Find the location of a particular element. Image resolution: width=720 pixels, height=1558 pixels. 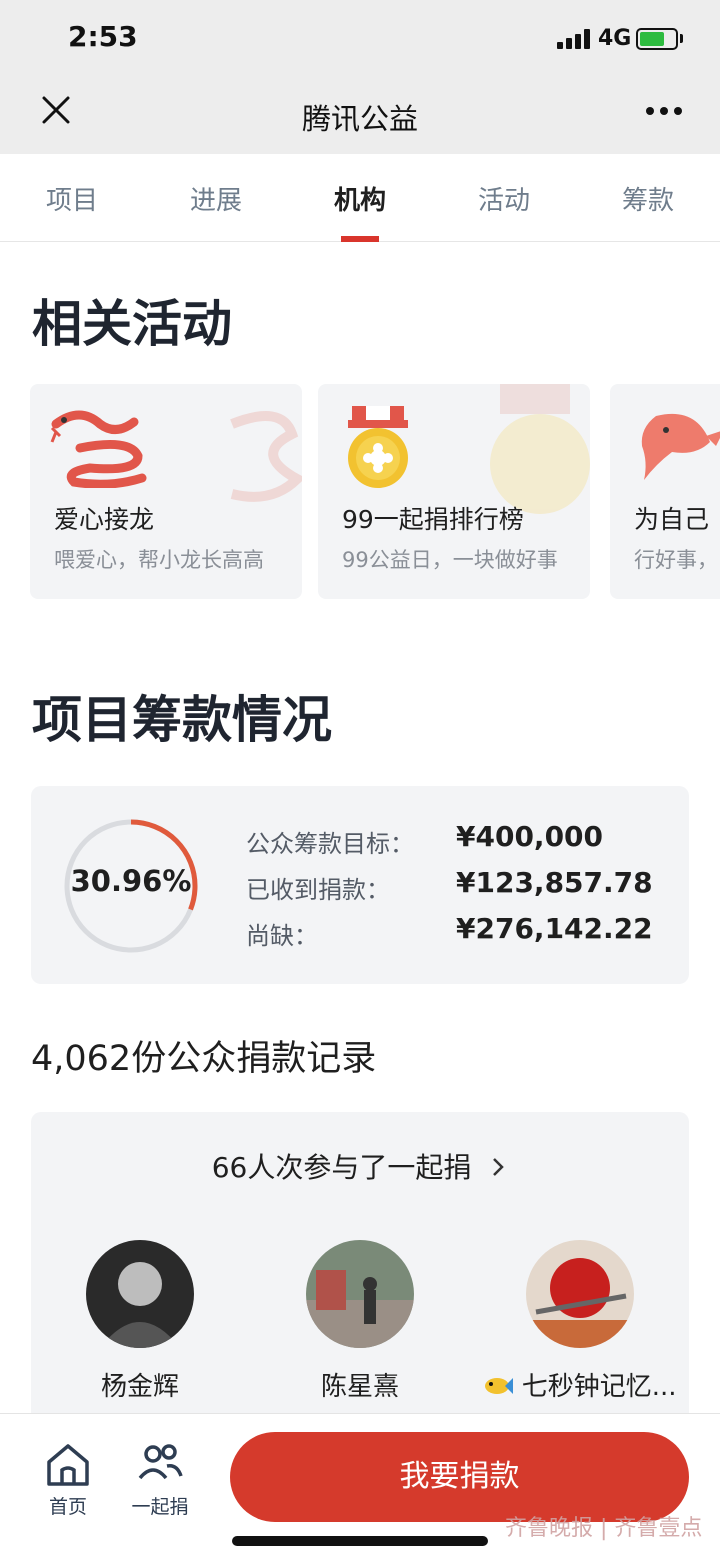

more-icon is located at coordinates (664, 111).